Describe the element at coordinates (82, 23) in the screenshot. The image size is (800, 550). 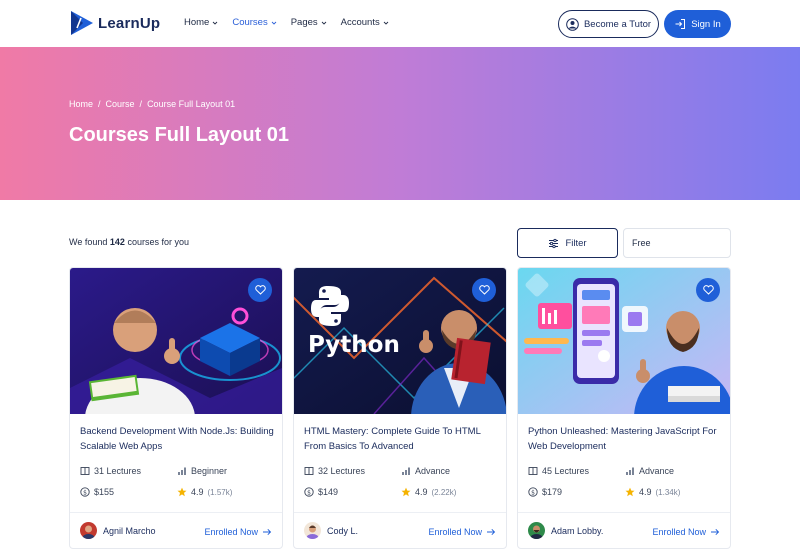
I see `logo-icon` at that location.